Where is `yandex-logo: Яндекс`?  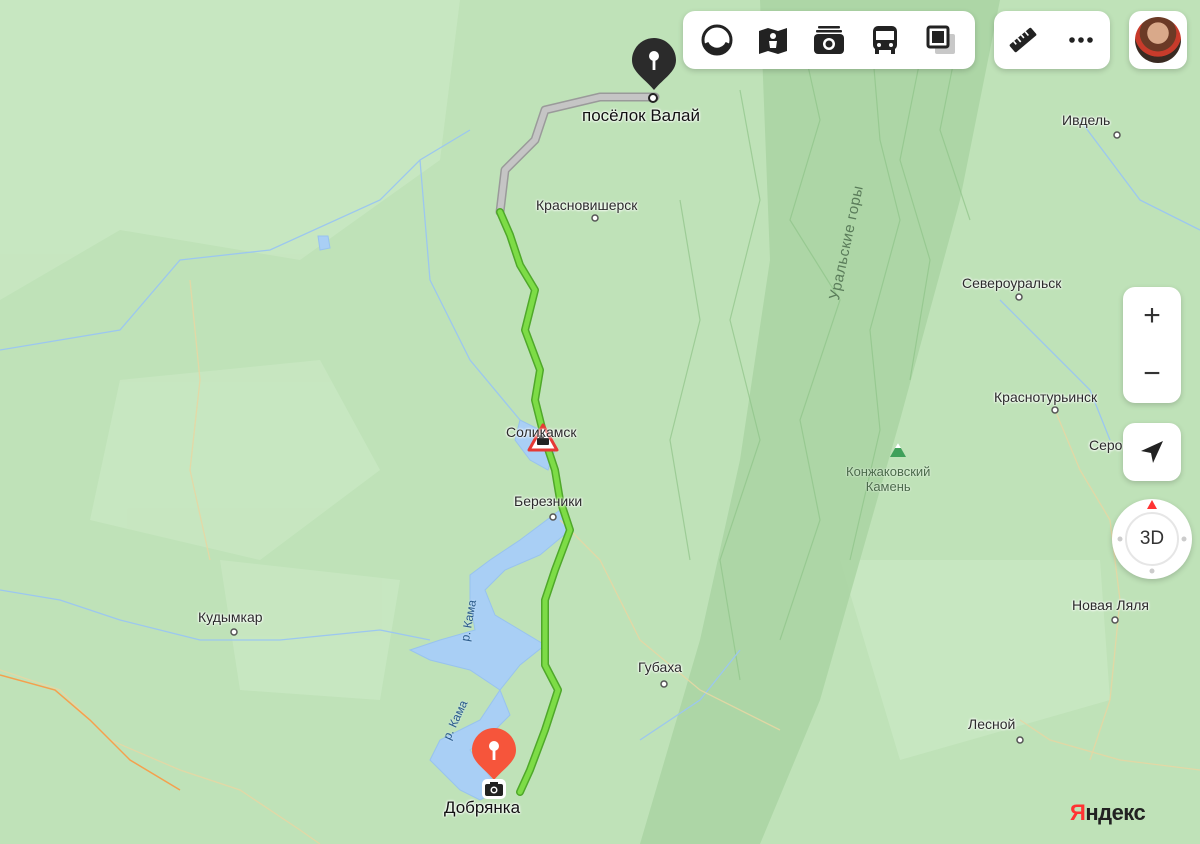
yandex-logo: Яндекс is located at coordinates (1108, 813).